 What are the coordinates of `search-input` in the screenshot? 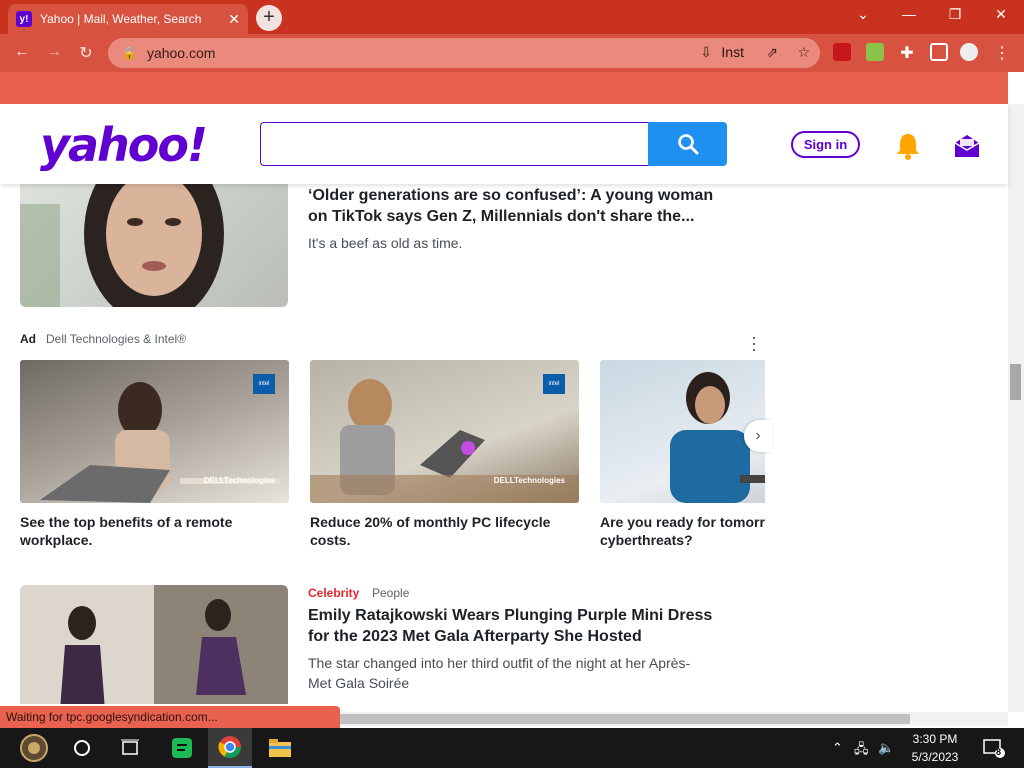 It's located at (454, 144).